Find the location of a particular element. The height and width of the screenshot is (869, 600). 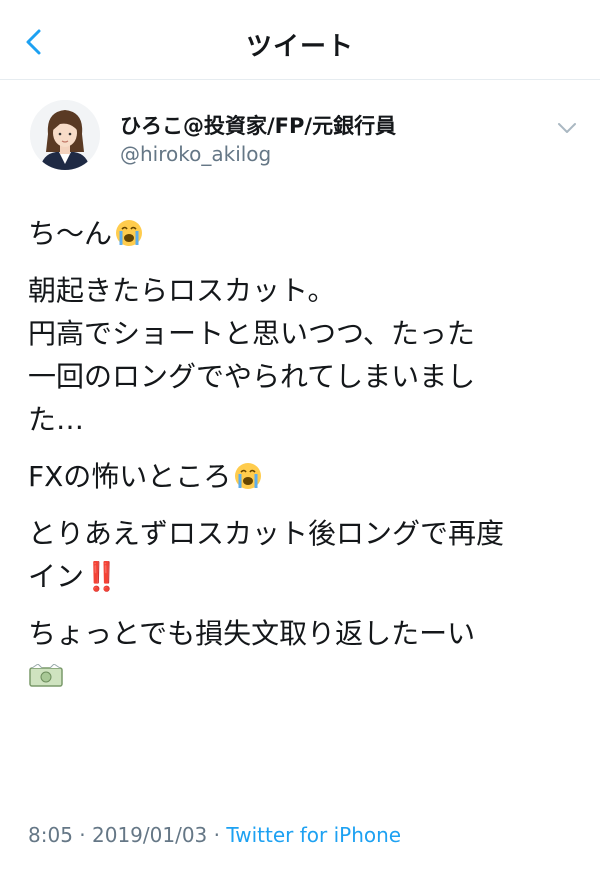

navigation-header: ツイート is located at coordinates (300, 40).